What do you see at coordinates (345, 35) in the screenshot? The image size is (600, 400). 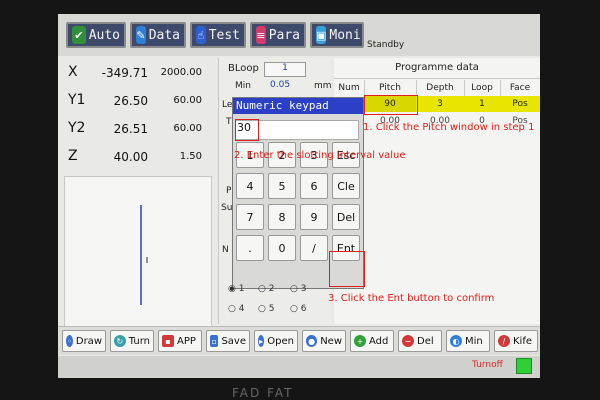 I see `tab-label: Moni` at bounding box center [345, 35].